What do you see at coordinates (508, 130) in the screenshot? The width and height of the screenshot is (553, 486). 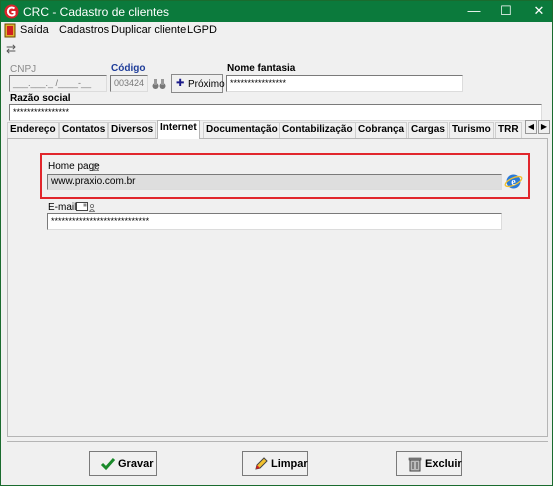 I see `tab-trr: TRR` at bounding box center [508, 130].